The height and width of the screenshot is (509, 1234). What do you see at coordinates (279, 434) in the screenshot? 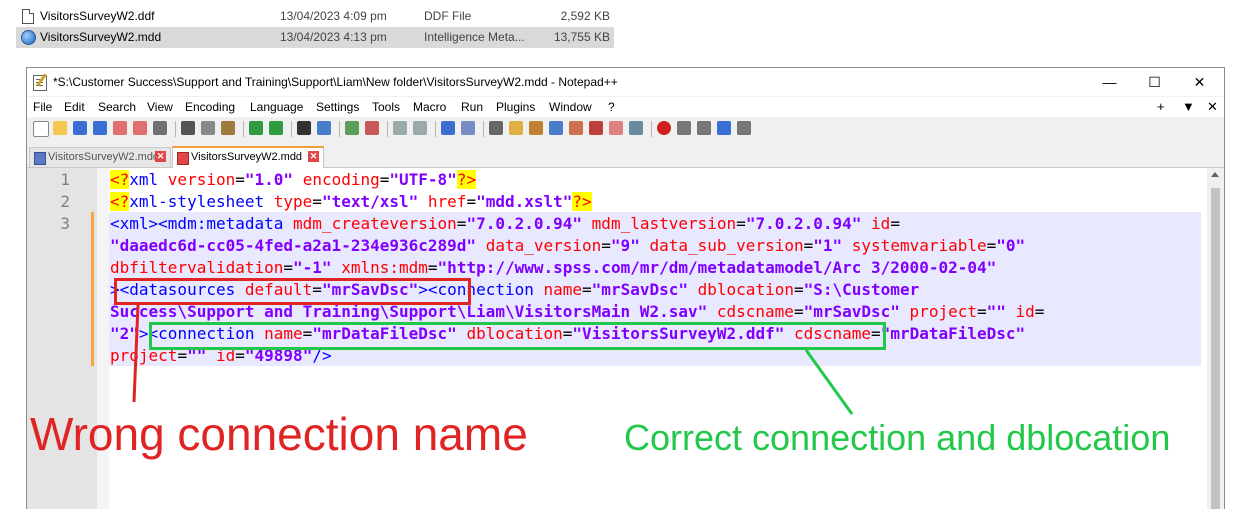
I see `wrong-connection-label: Wrong connection name` at bounding box center [279, 434].